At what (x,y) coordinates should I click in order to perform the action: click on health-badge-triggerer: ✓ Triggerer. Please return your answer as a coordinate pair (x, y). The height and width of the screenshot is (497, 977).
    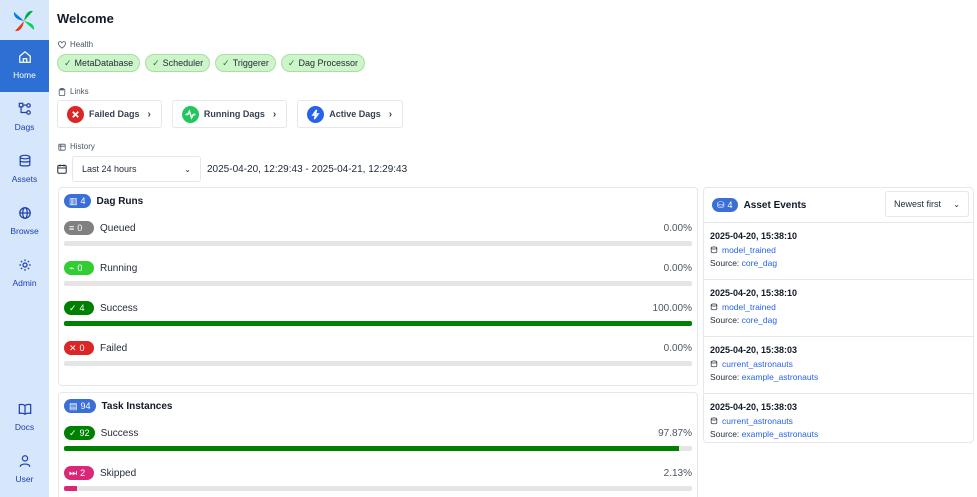
    Looking at the image, I should click on (245, 63).